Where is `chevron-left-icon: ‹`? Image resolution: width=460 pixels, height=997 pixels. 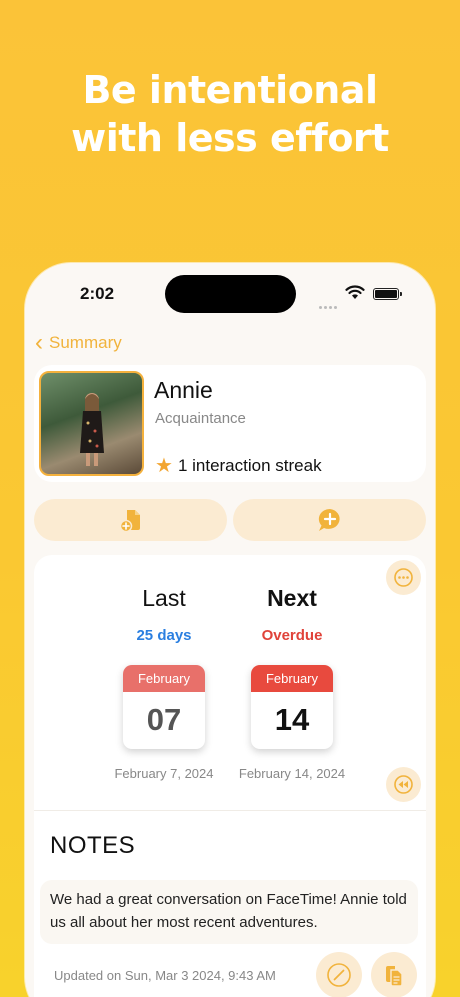 chevron-left-icon: ‹ is located at coordinates (39, 342).